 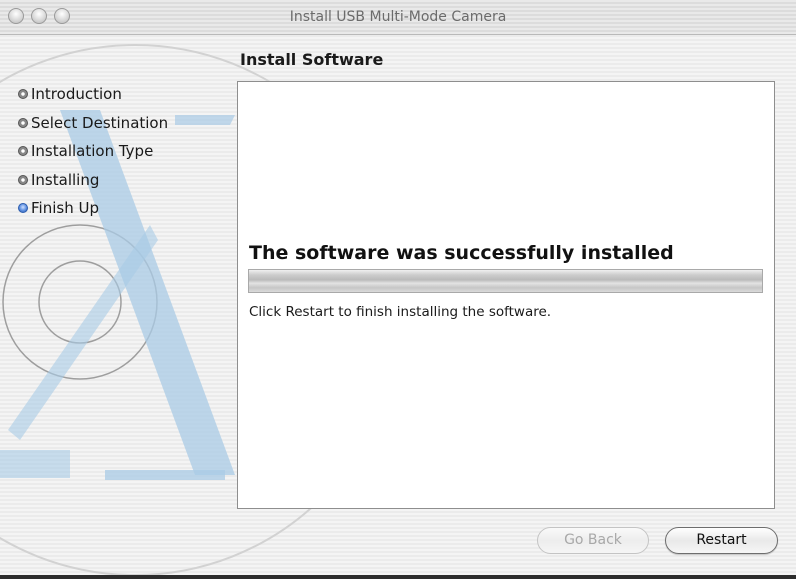 I want to click on step-installation-type: Installation Type, so click(x=128, y=151).